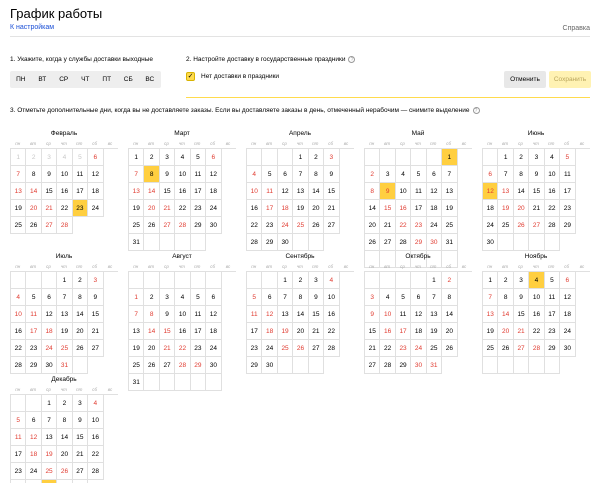 The width and height of the screenshot is (600, 483). I want to click on weekday-button-mon: ПН, so click(21, 79).